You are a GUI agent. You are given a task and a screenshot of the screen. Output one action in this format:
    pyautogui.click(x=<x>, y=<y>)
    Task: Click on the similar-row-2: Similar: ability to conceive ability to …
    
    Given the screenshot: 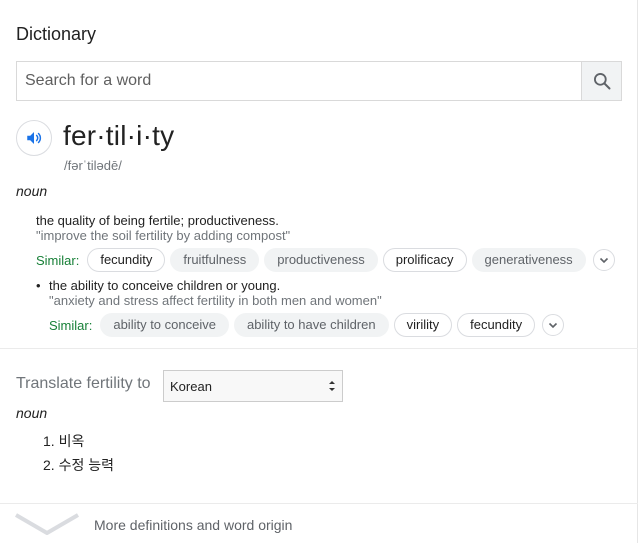 What is the action you would take?
    pyautogui.click(x=307, y=325)
    